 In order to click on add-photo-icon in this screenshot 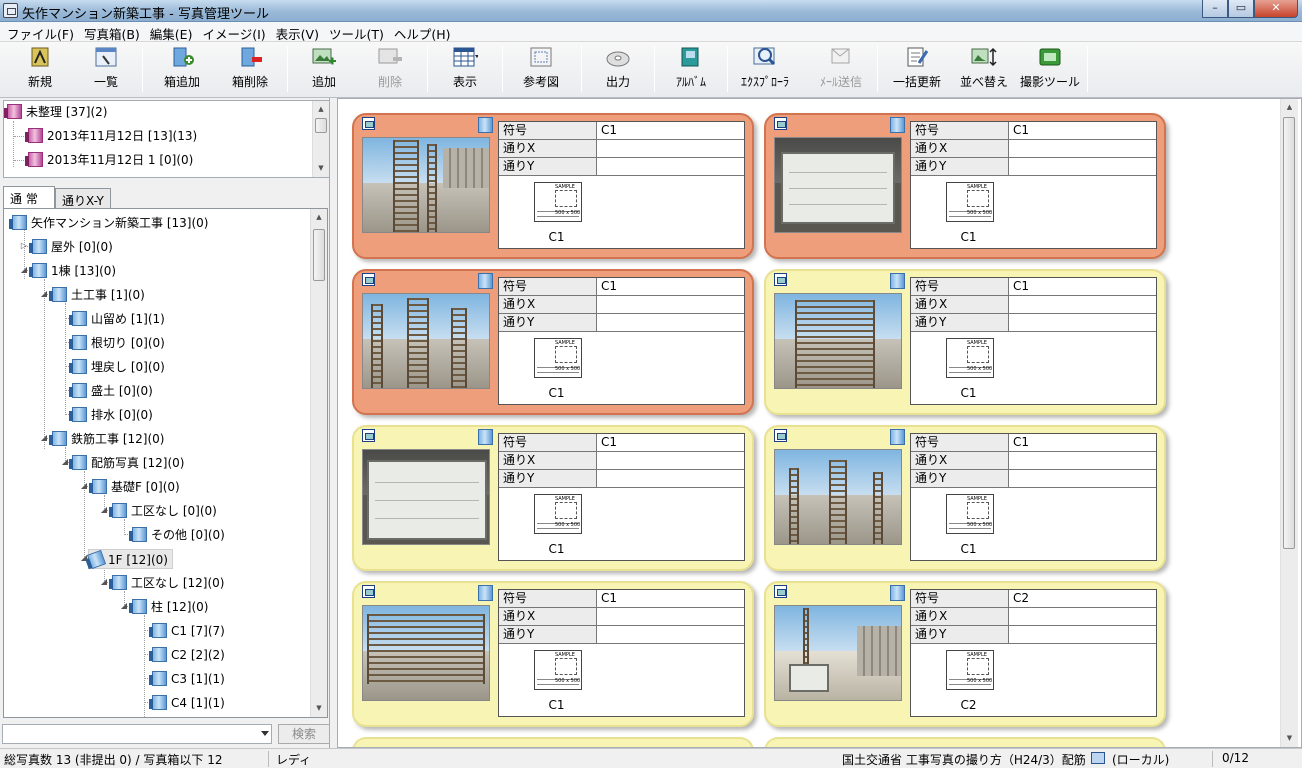, I will do `click(324, 57)`.